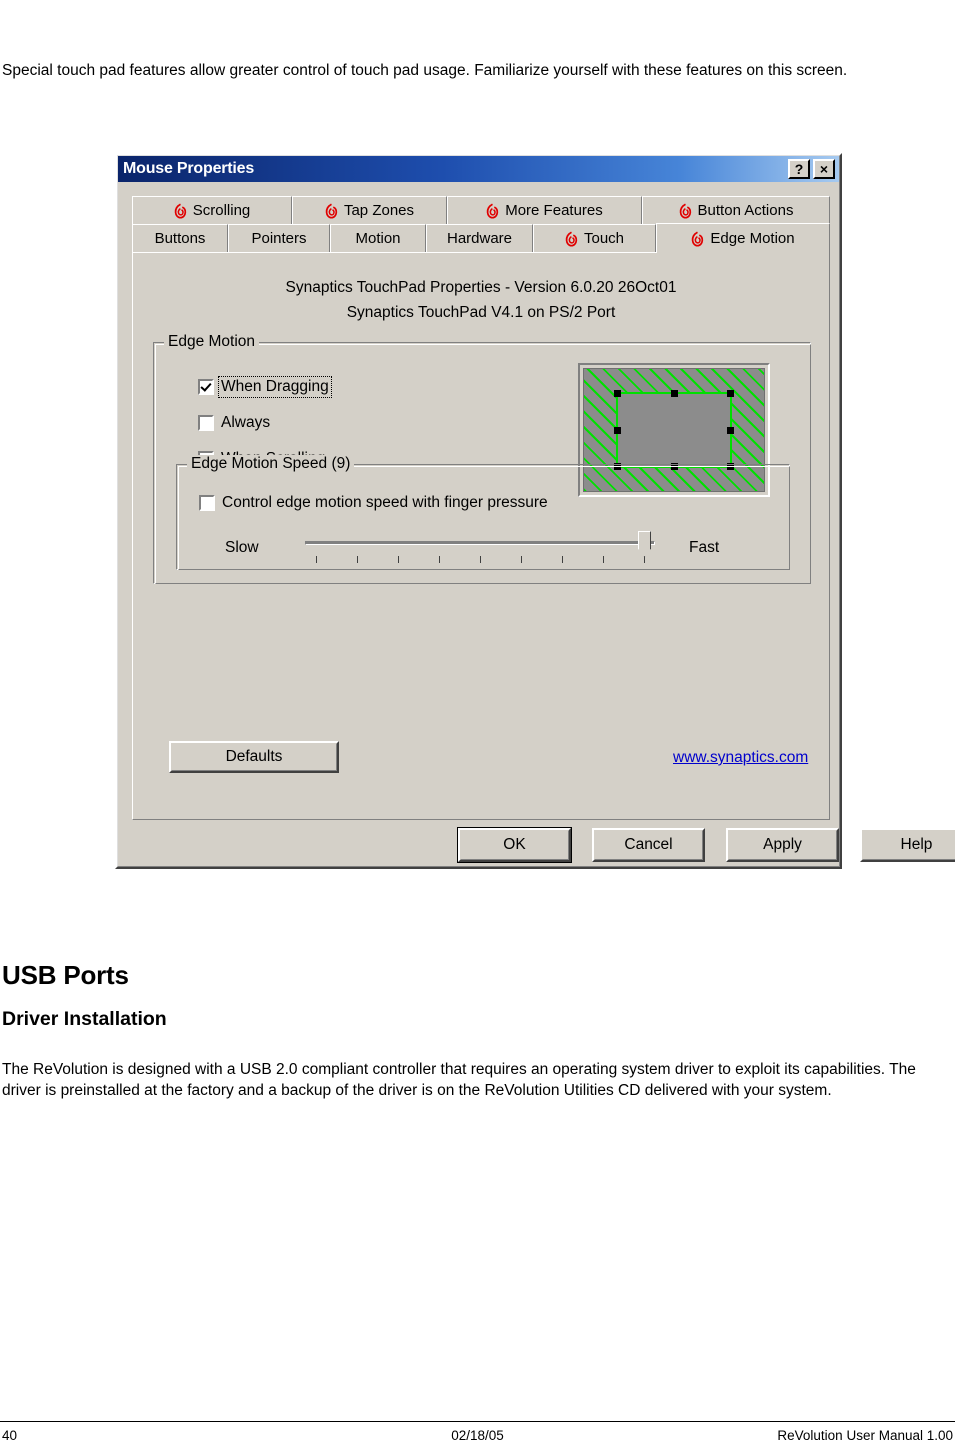 The height and width of the screenshot is (1454, 955). I want to click on tab-buttons: Buttons, so click(180, 238).